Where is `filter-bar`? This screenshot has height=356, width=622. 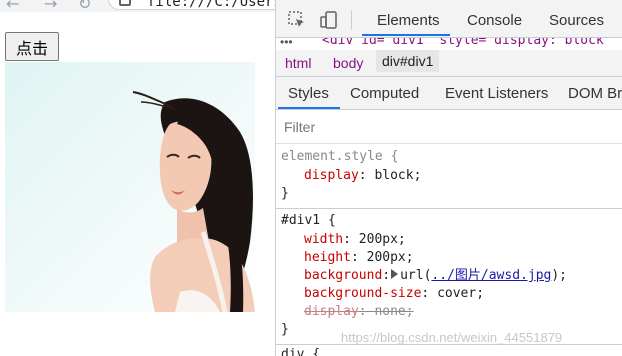
filter-bar is located at coordinates (449, 127).